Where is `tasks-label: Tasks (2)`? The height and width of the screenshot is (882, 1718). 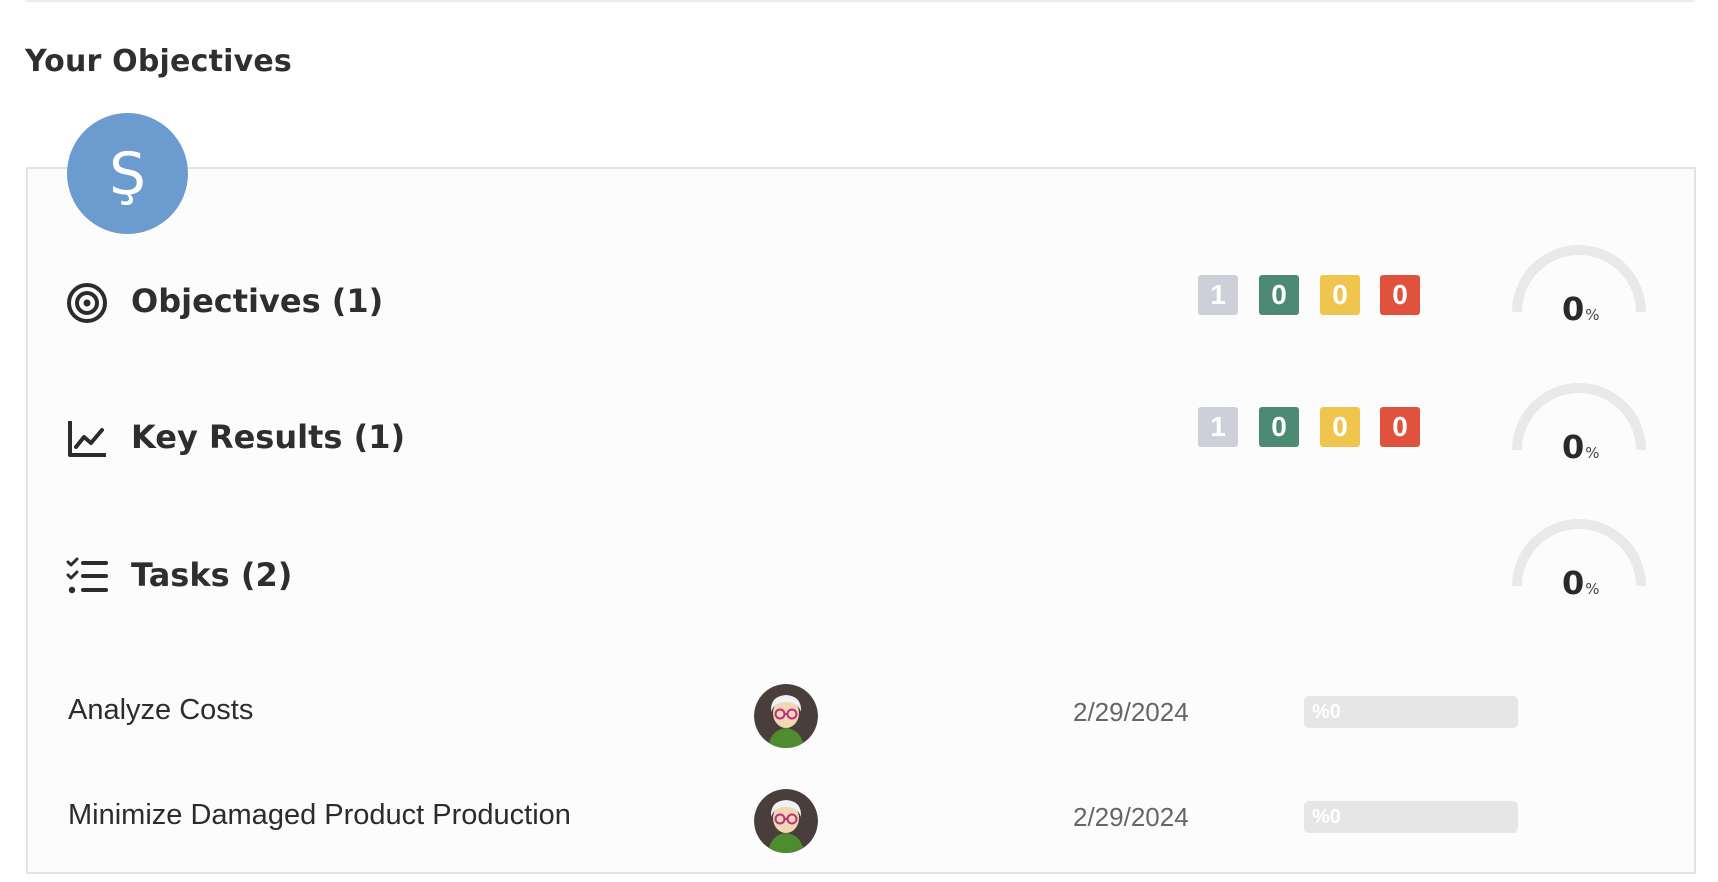
tasks-label: Tasks (2) is located at coordinates (211, 575).